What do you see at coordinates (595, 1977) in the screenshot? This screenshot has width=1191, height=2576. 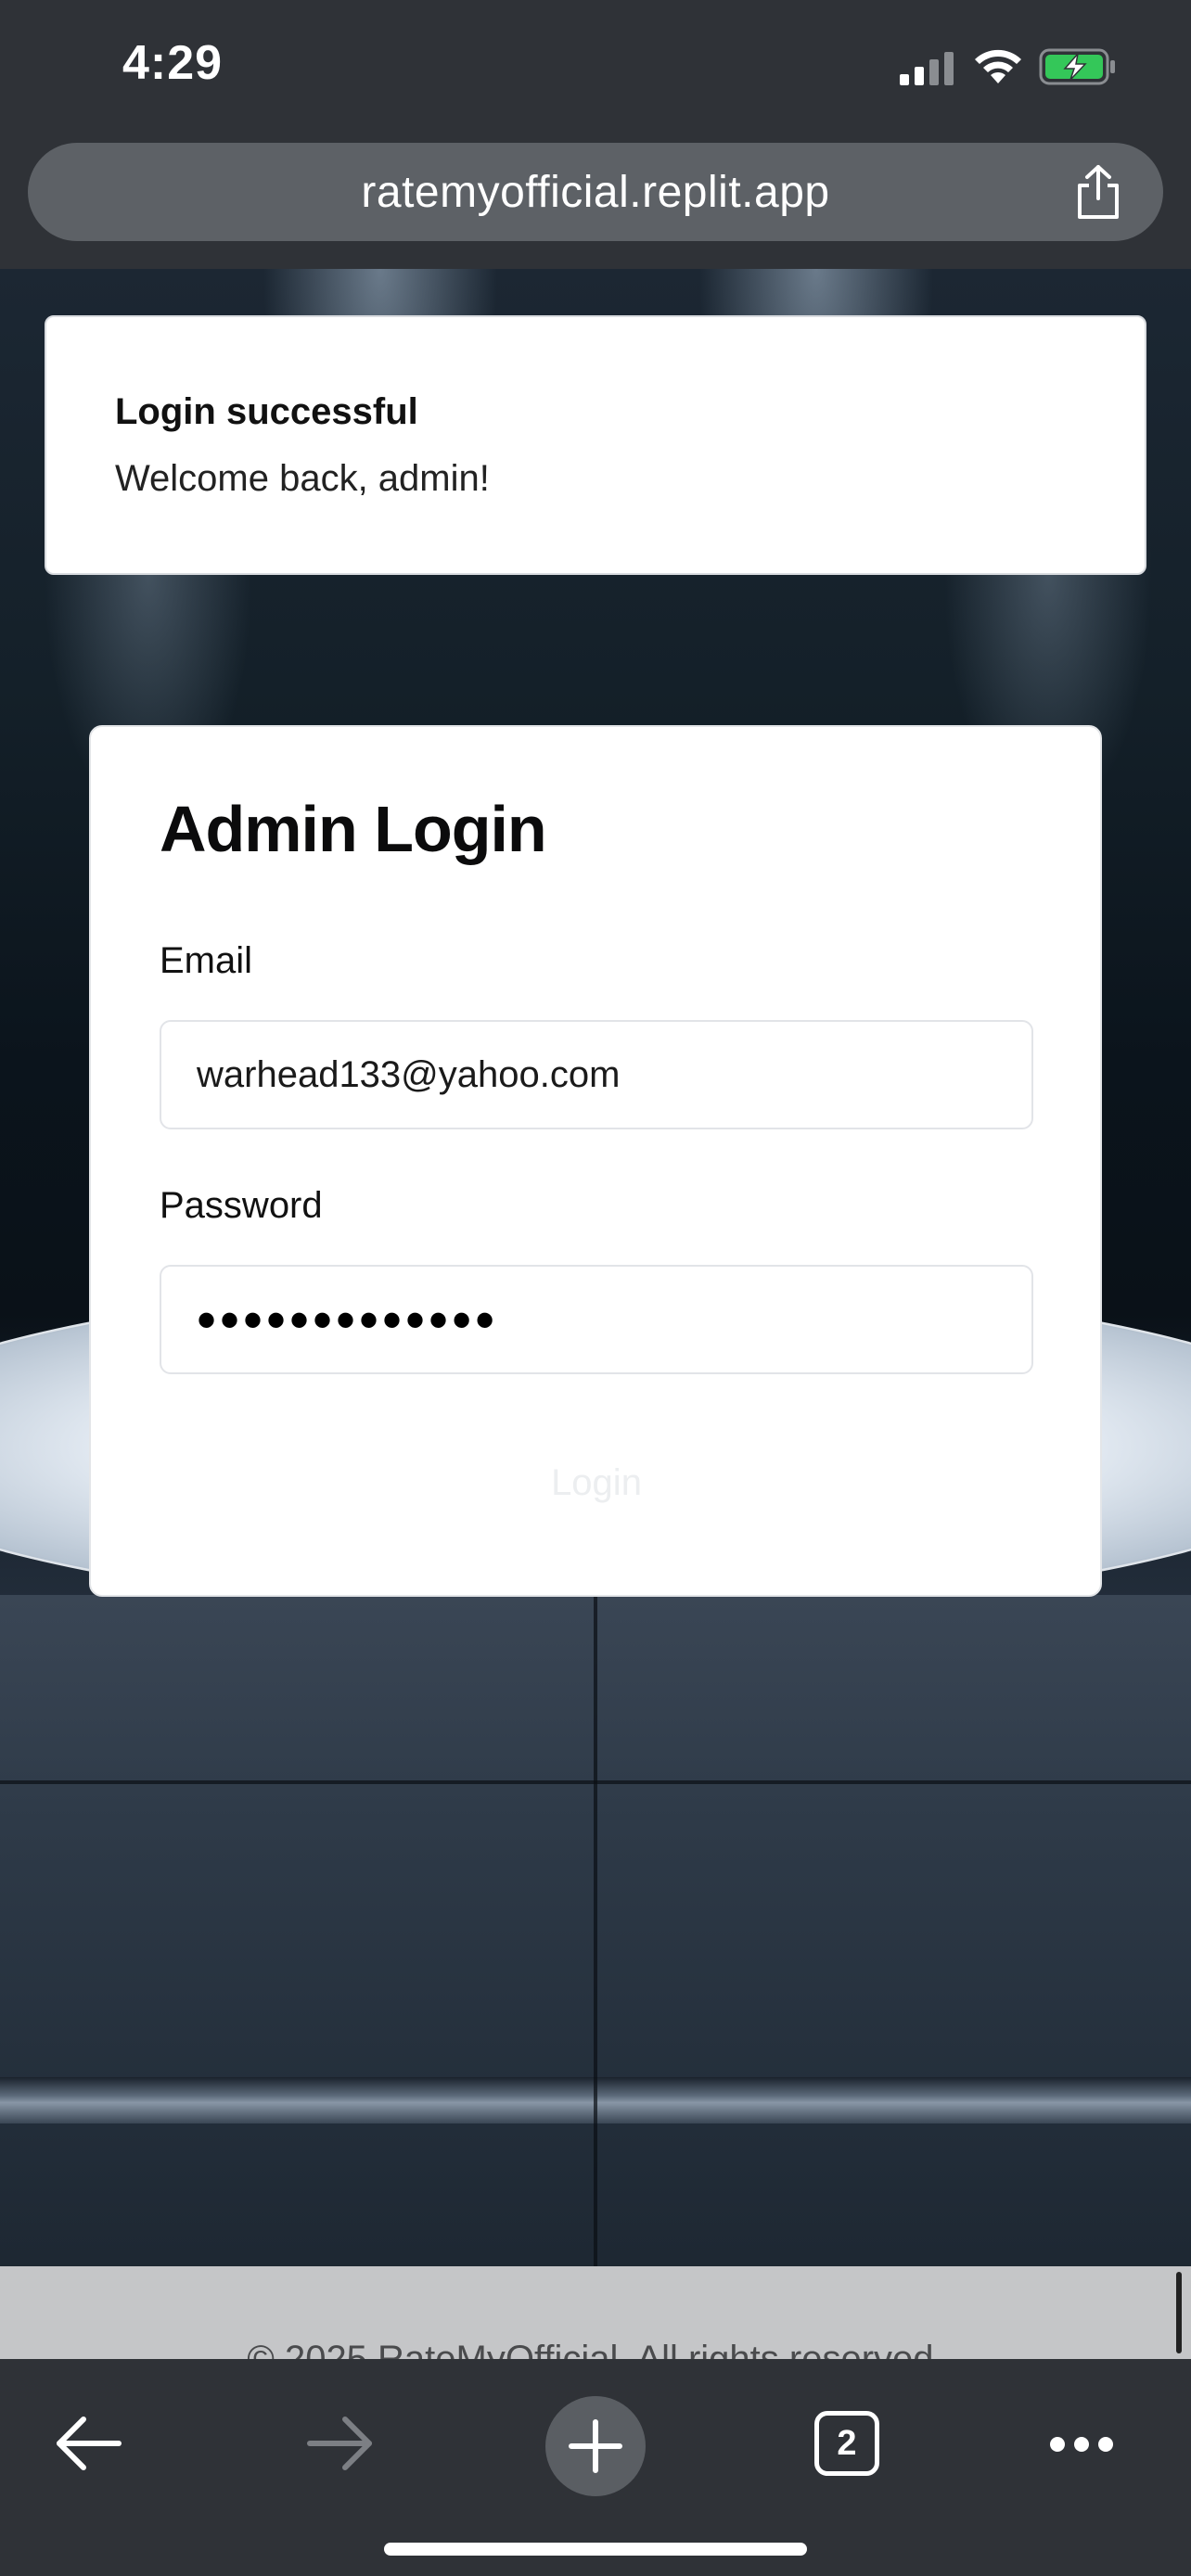 I see `floor-seam-vertical` at bounding box center [595, 1977].